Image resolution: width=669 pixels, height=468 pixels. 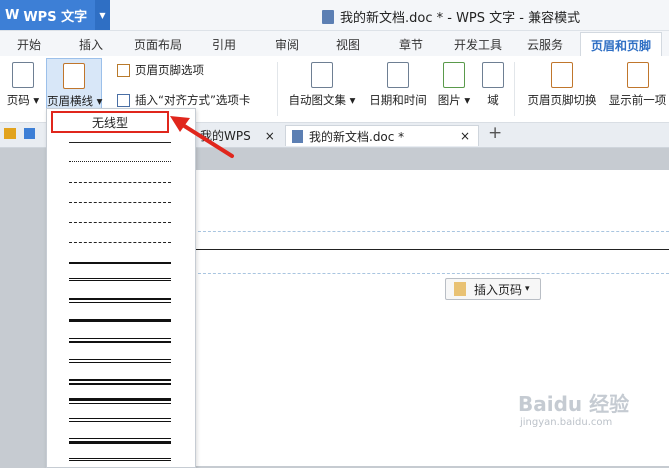 What do you see at coordinates (562, 75) in the screenshot?
I see `switch-icon` at bounding box center [562, 75].